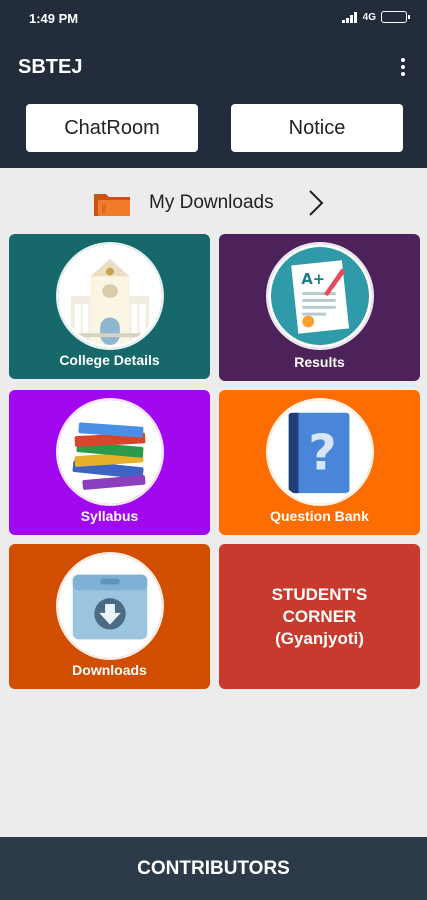 This screenshot has height=900, width=427. What do you see at coordinates (109, 296) in the screenshot?
I see `college-building-icon` at bounding box center [109, 296].